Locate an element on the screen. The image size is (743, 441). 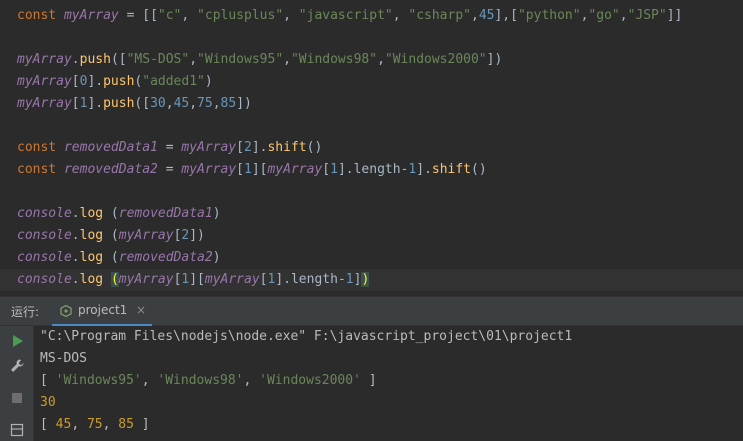
code-token: ]] is located at coordinates (674, 15).